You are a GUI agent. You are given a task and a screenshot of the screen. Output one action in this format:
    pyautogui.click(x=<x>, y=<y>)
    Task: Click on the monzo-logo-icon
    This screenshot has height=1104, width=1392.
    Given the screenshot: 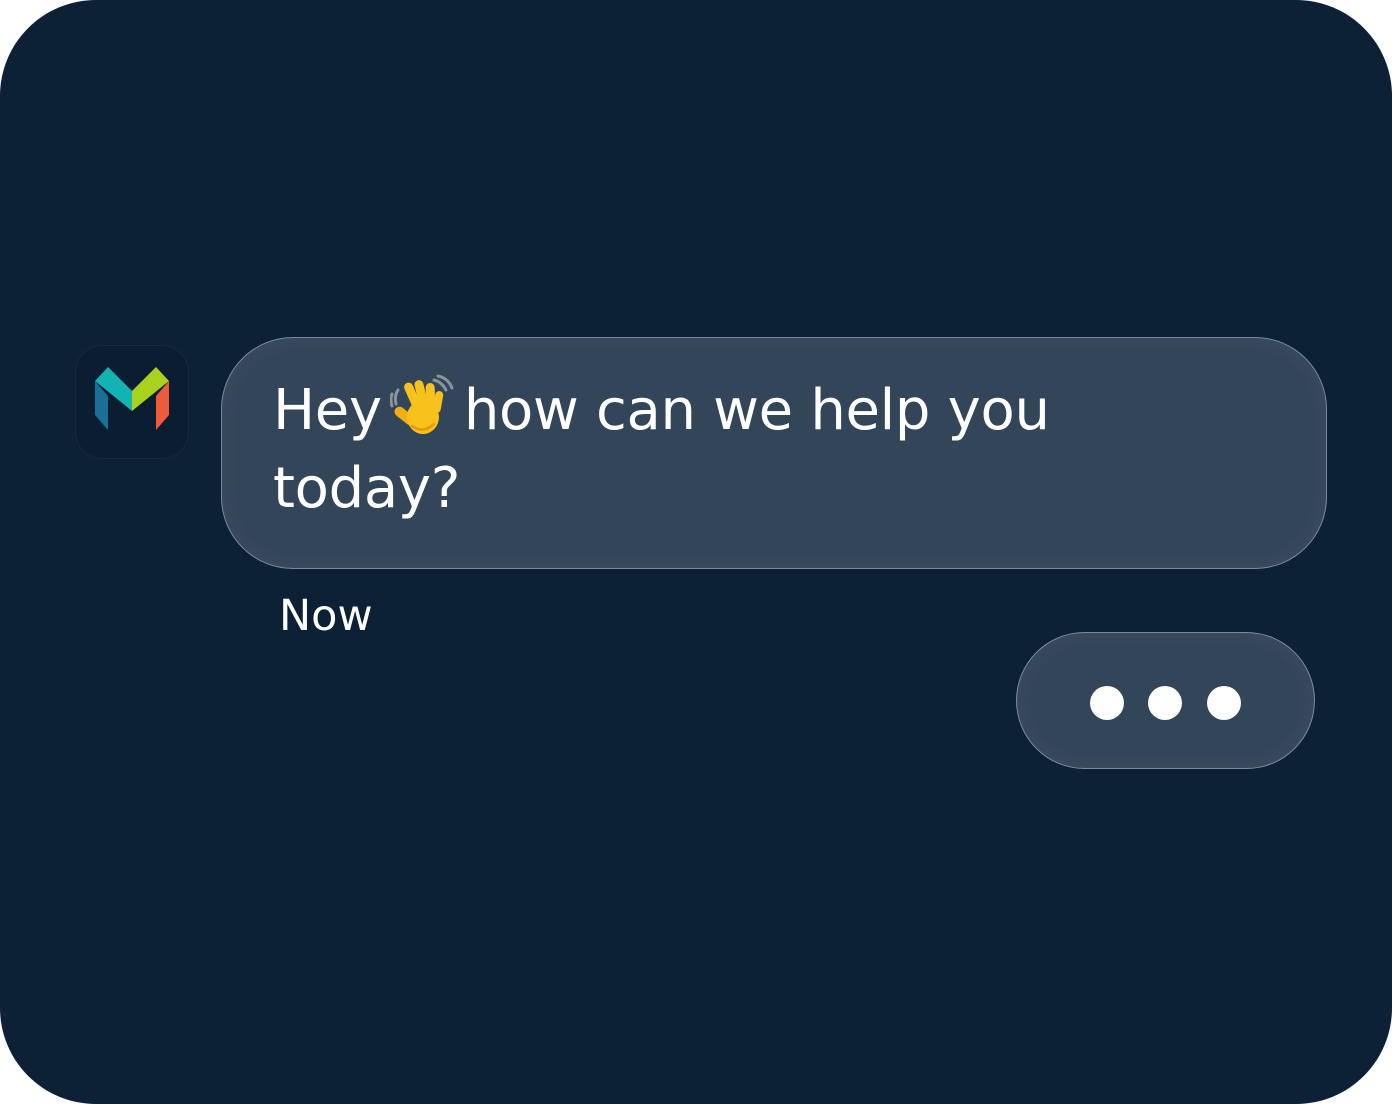 What is the action you would take?
    pyautogui.click(x=132, y=398)
    